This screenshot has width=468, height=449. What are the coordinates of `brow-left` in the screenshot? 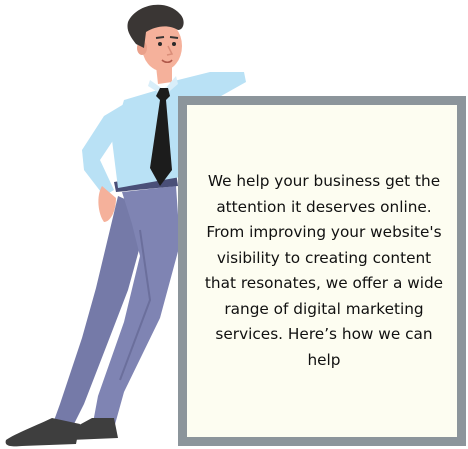 It's located at (160, 37).